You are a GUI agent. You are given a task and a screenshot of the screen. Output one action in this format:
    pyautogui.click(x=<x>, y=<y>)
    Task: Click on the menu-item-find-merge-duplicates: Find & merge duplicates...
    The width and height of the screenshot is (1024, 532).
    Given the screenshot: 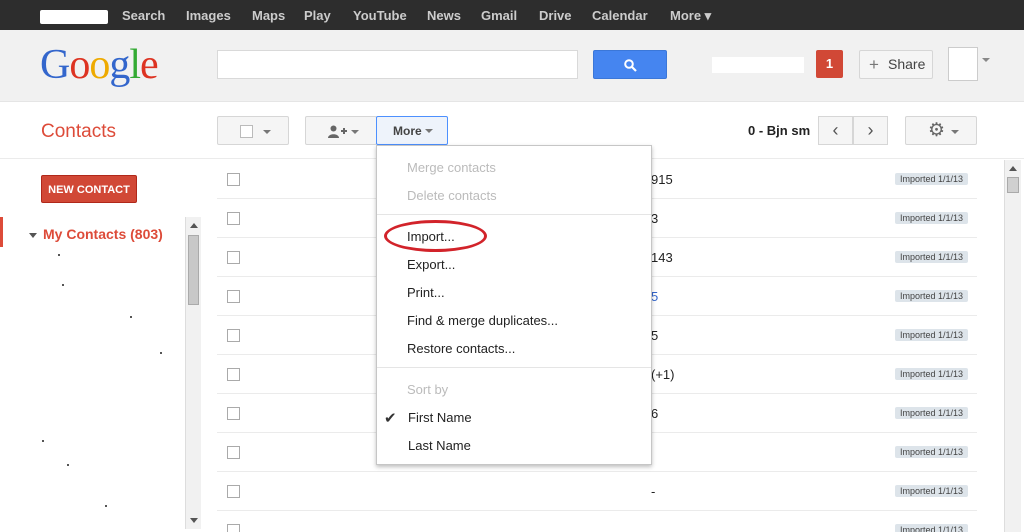 What is the action you would take?
    pyautogui.click(x=482, y=320)
    